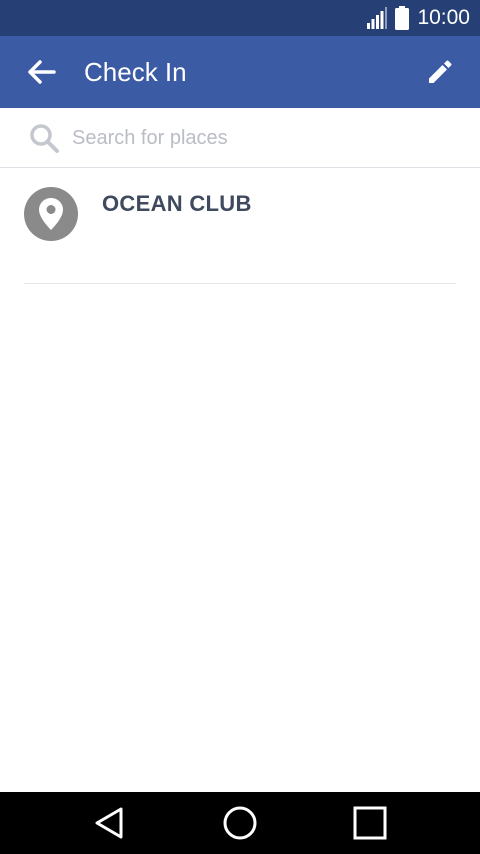  What do you see at coordinates (135, 72) in the screenshot?
I see `page-title: Check In` at bounding box center [135, 72].